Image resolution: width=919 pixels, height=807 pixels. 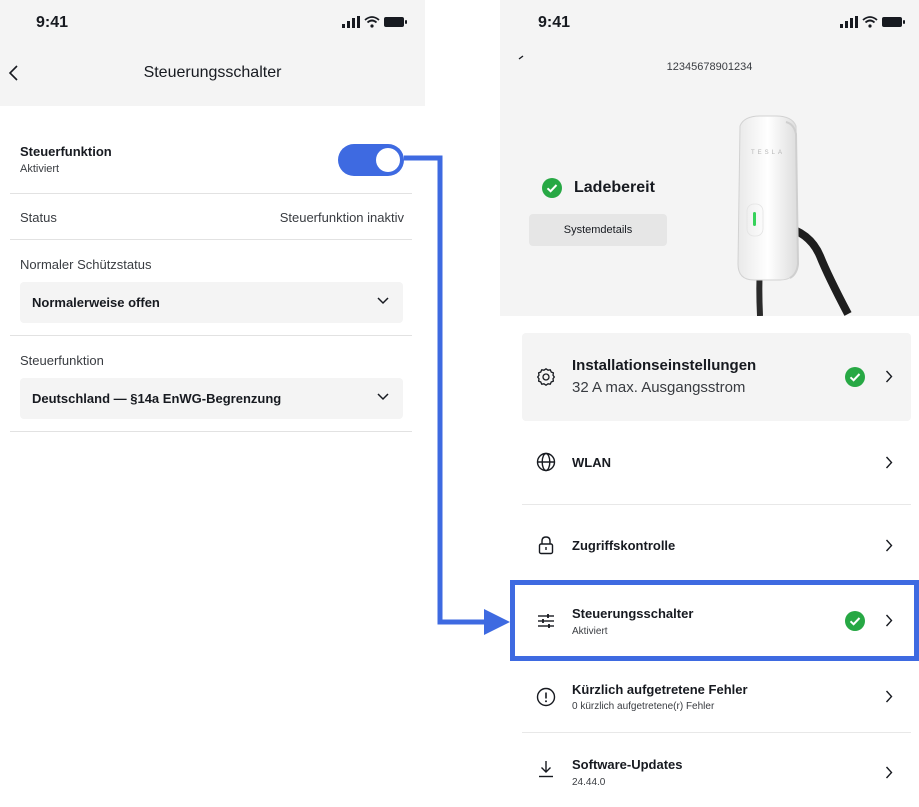 I want to click on toggle-subtitle: Aktiviert, so click(x=40, y=169).